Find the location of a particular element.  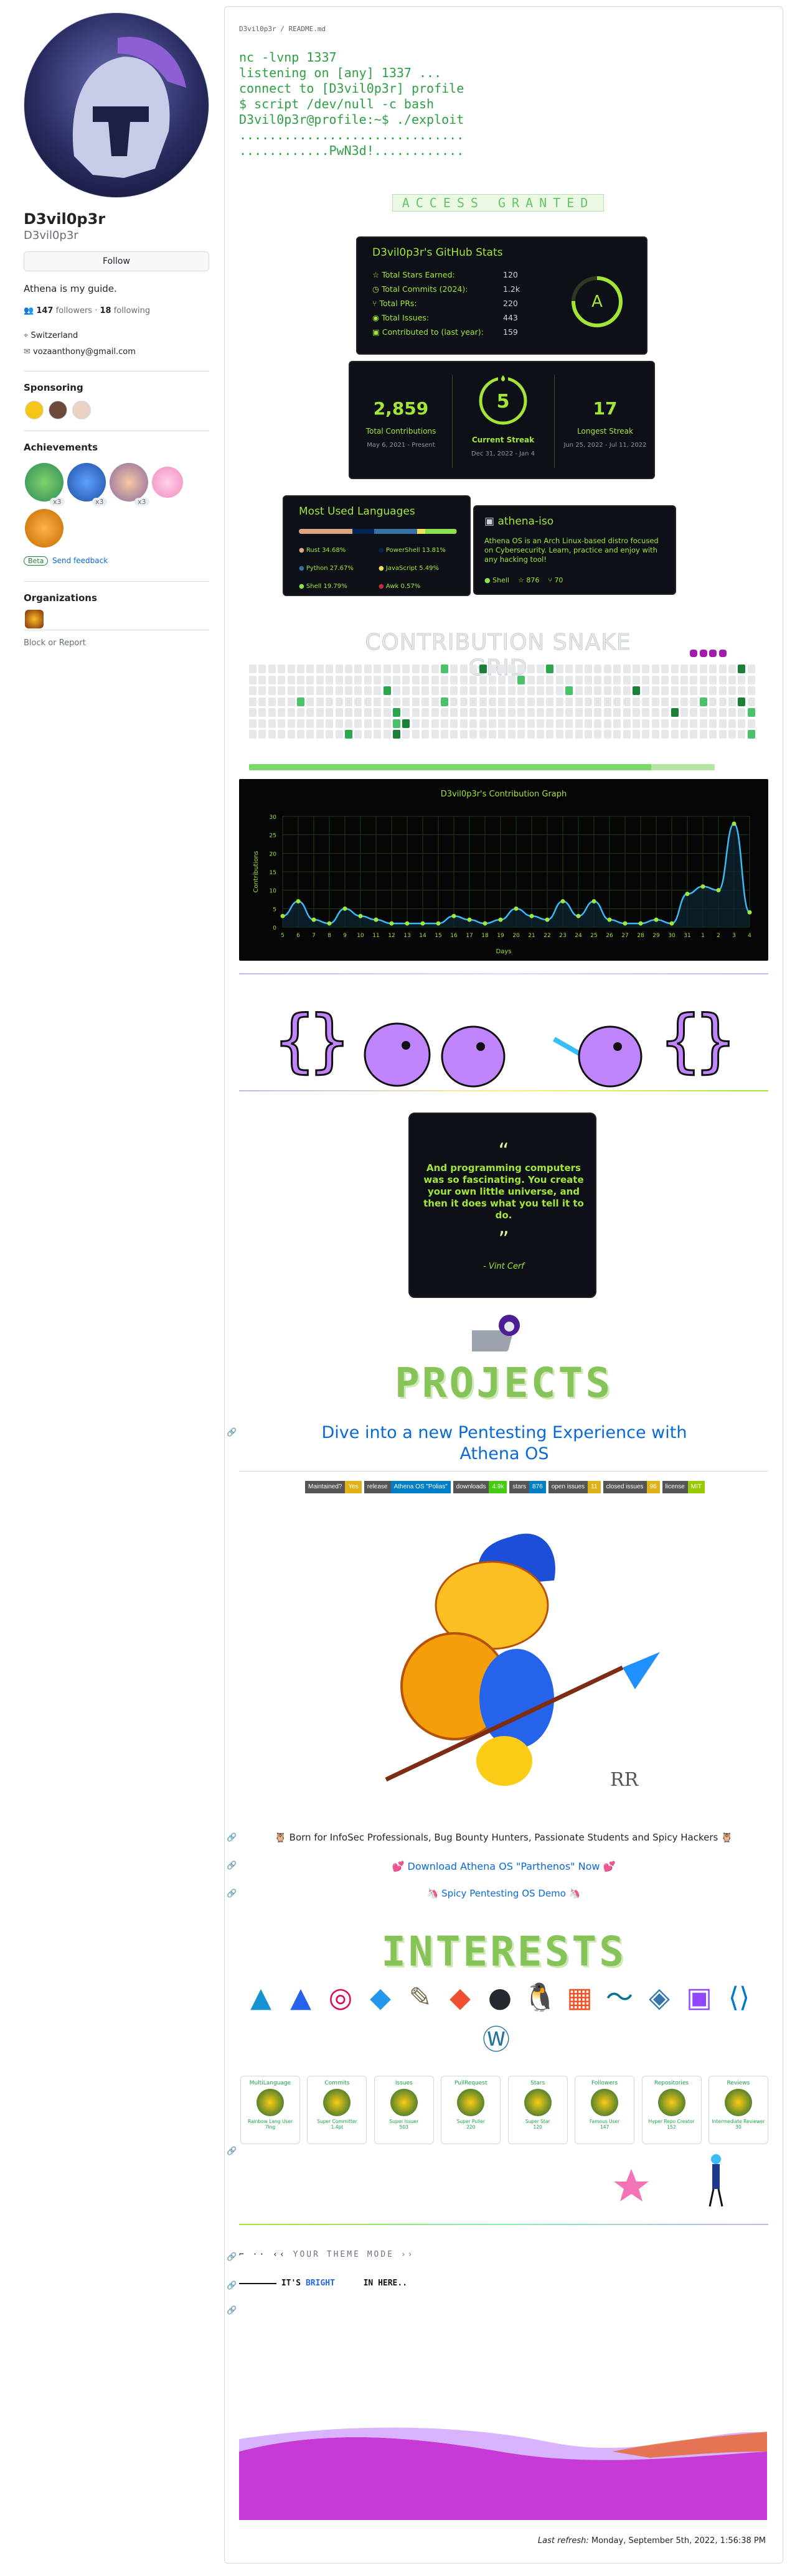

followers-line: 👥 147 followers · 18 following is located at coordinates (87, 310).